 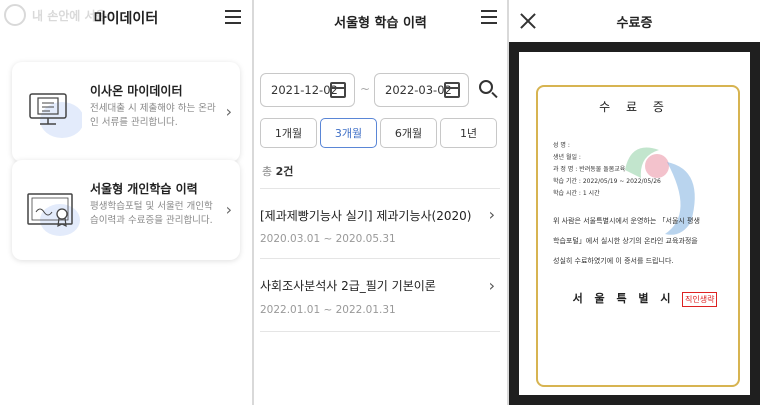 I want to click on card-description: 평생학습포털 및 서울런 개인학습이력과 수료증을 관리합니다., so click(x=151, y=213).